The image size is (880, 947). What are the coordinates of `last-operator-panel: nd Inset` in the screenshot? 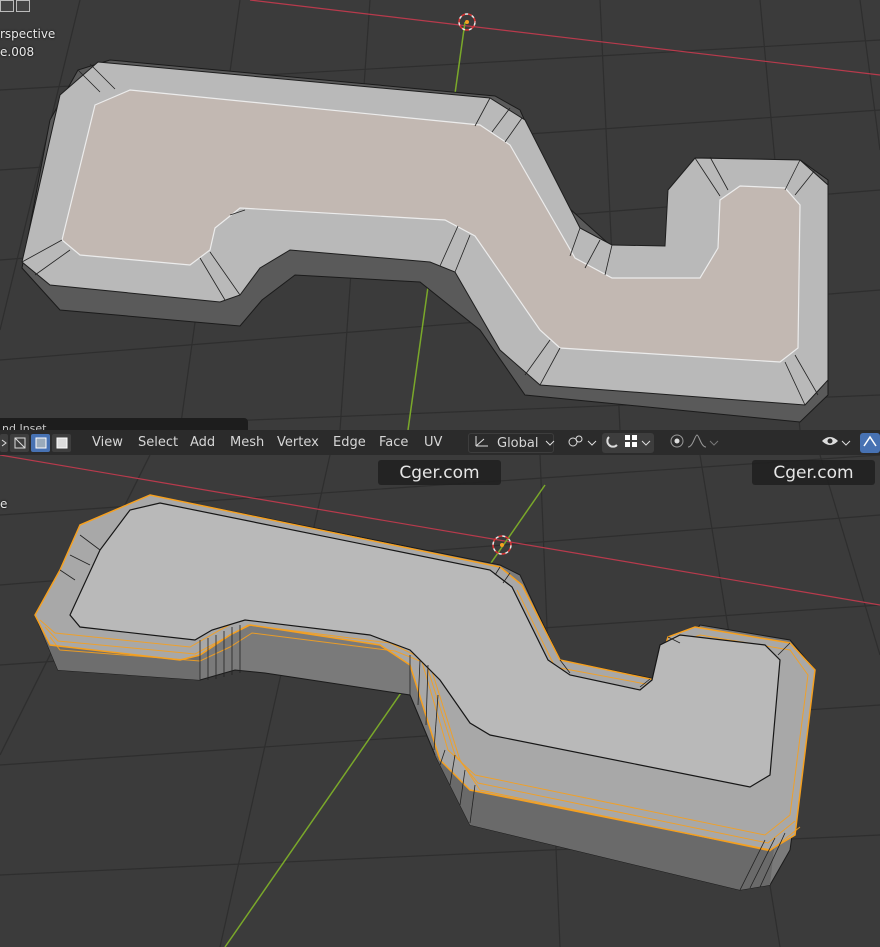 It's located at (124, 424).